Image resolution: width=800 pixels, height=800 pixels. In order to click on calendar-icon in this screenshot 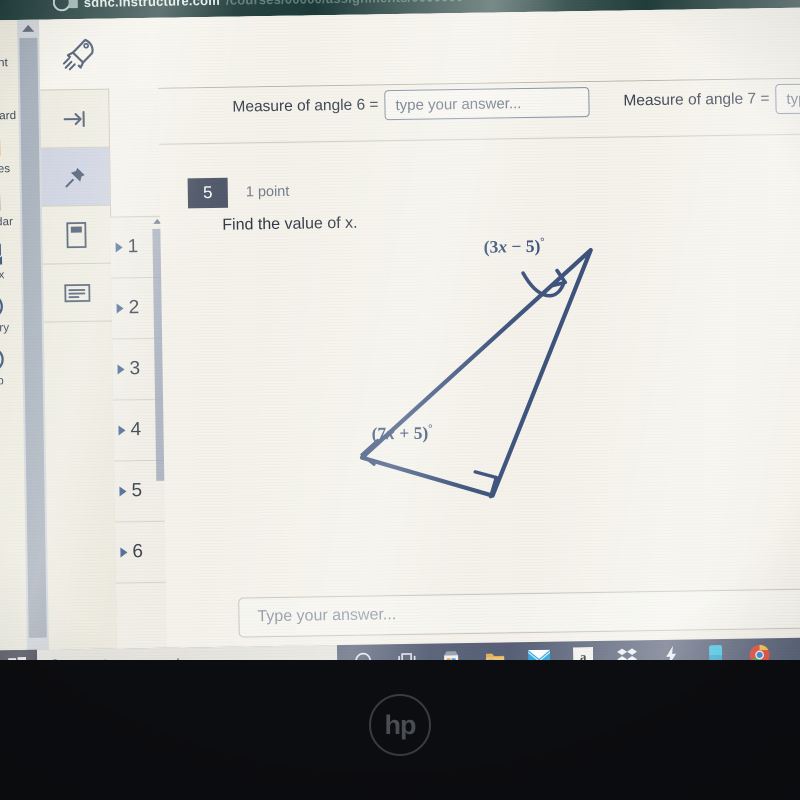, I will do `click(0, 201)`.